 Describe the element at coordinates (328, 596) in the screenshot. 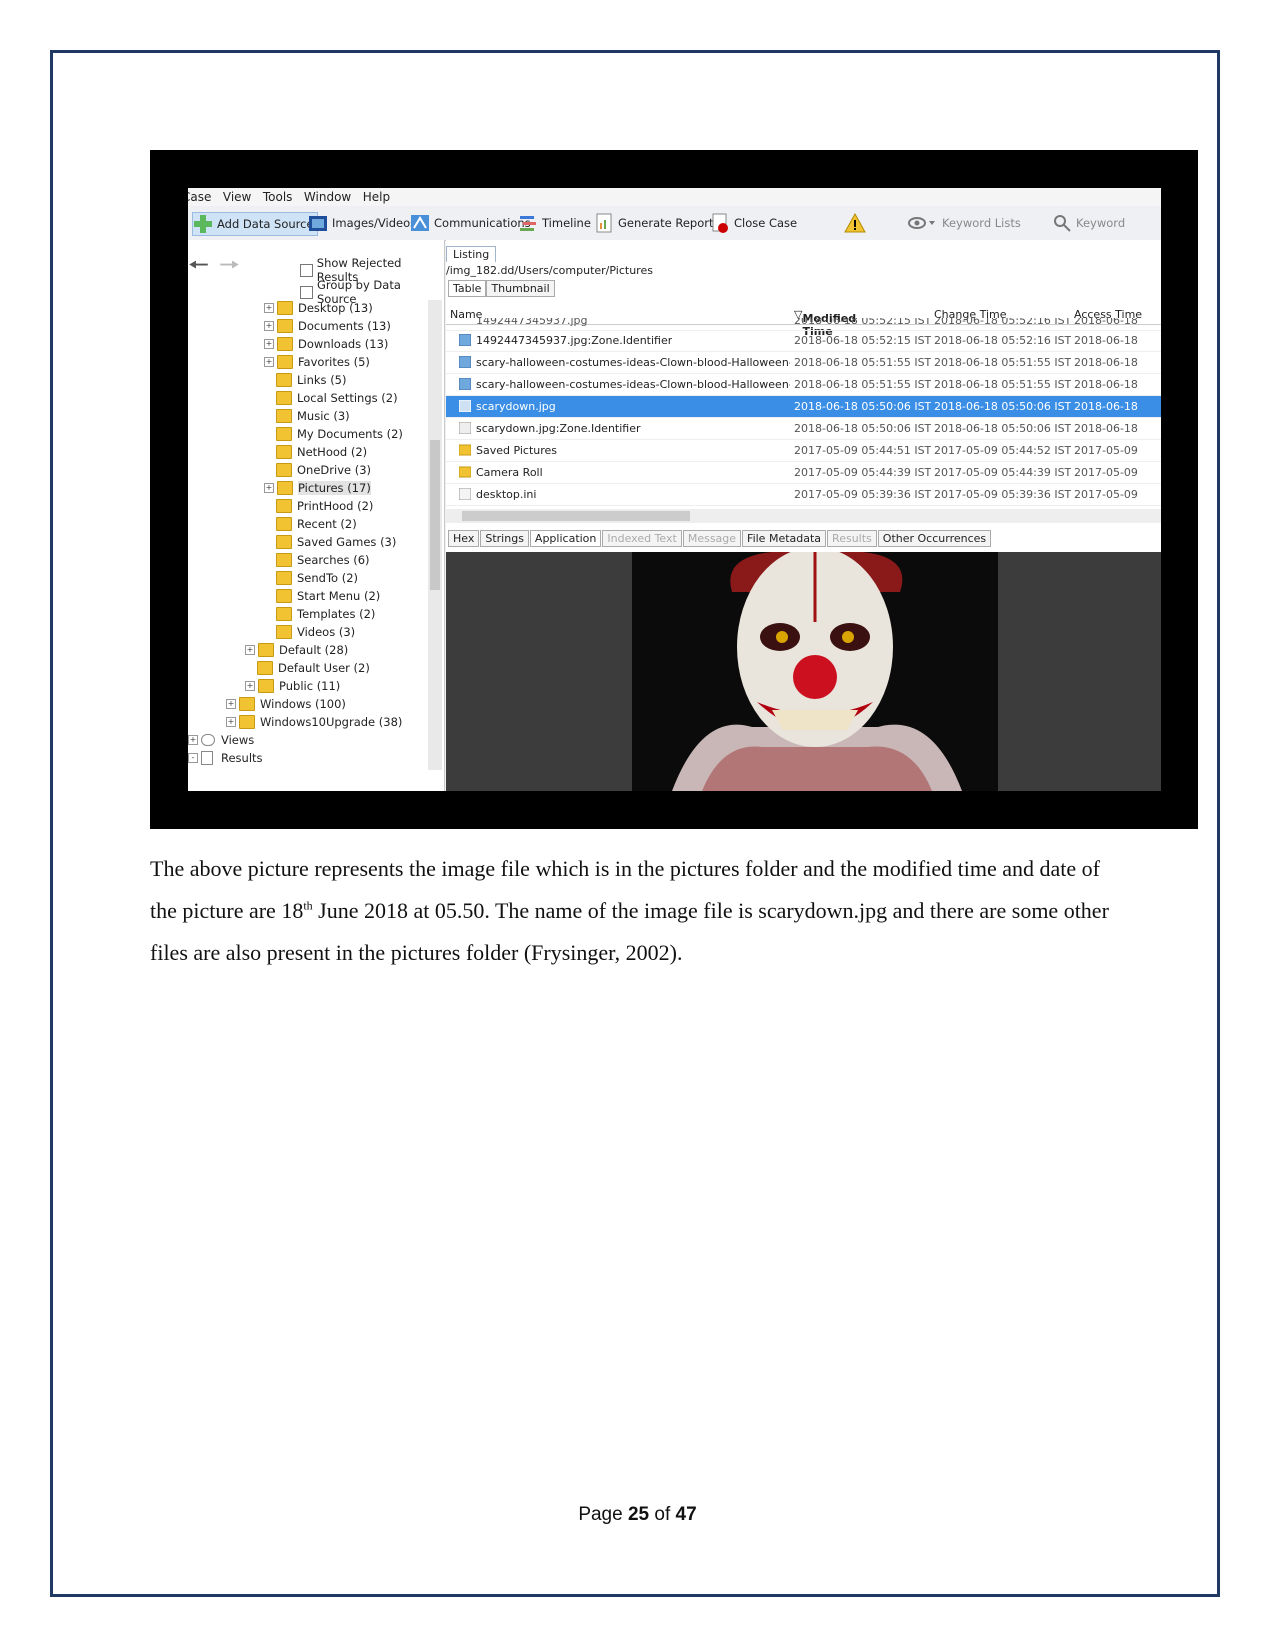

I see `tree-node: Start Menu (2)` at that location.